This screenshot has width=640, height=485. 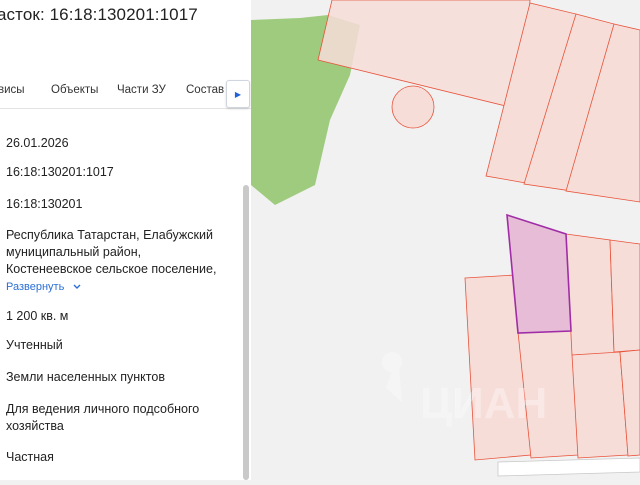 What do you see at coordinates (74, 252) in the screenshot?
I see `address-line-2: муниципальный район,` at bounding box center [74, 252].